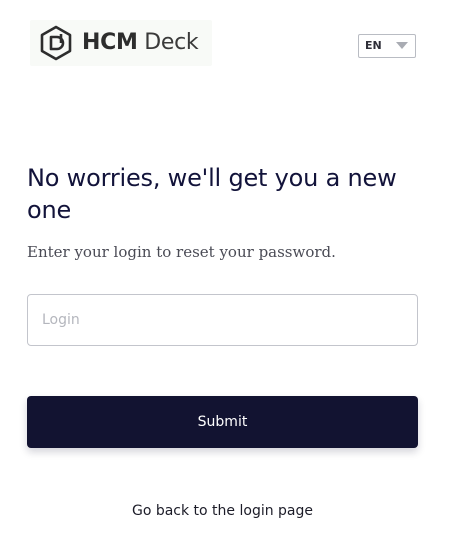 The height and width of the screenshot is (549, 473). Describe the element at coordinates (212, 194) in the screenshot. I see `page-title: No worries, we'll get you a new one` at that location.